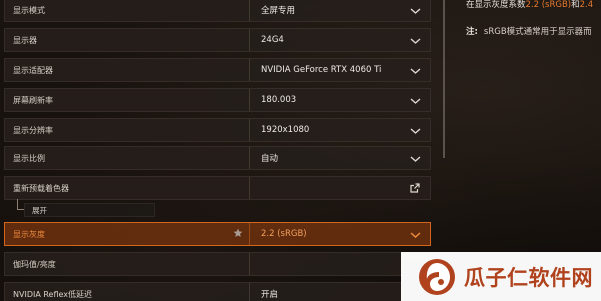  I want to click on setting-value: 24G4, so click(272, 40).